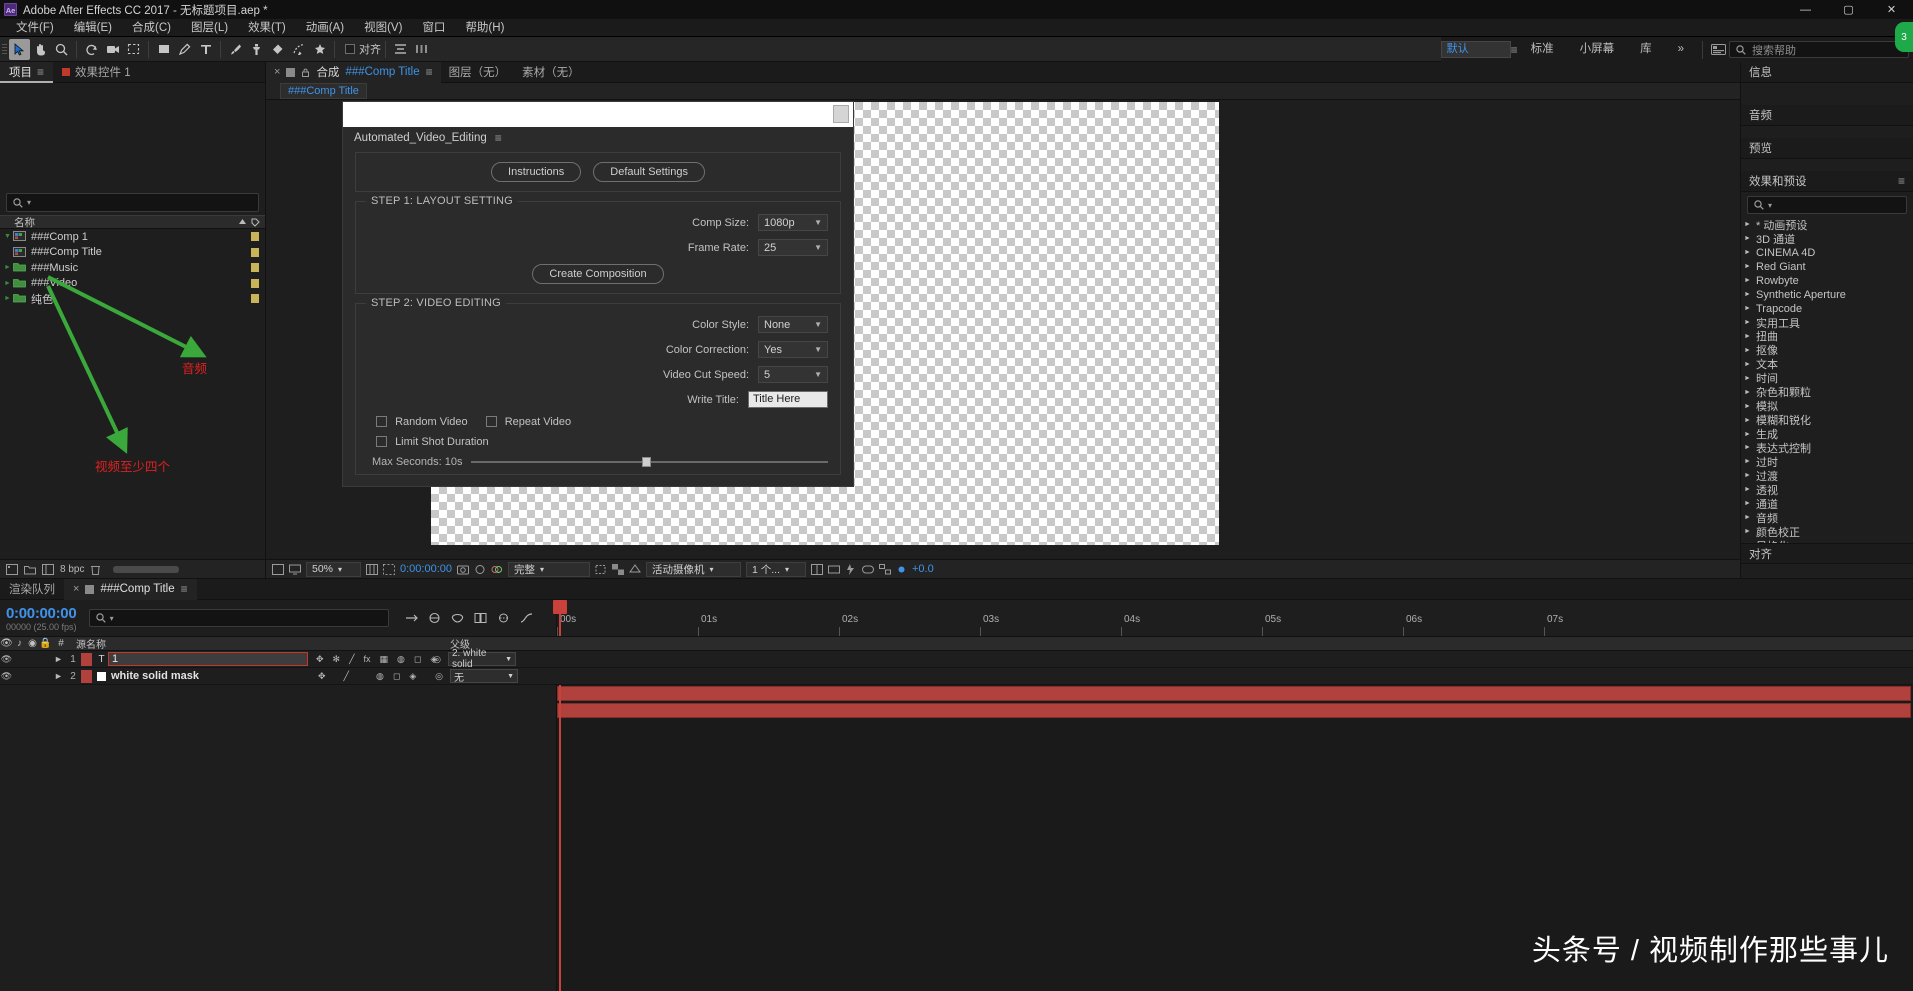 The height and width of the screenshot is (991, 1913). I want to click on grid-icon, so click(372, 569).